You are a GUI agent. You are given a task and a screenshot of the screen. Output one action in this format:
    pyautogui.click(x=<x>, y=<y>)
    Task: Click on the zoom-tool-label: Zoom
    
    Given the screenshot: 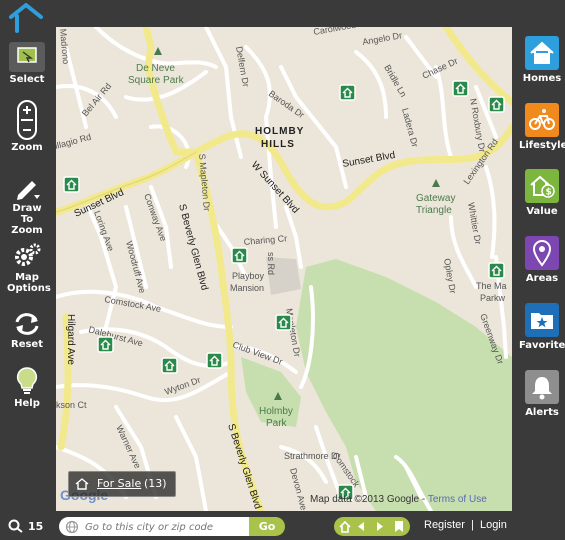 What is the action you would take?
    pyautogui.click(x=27, y=147)
    